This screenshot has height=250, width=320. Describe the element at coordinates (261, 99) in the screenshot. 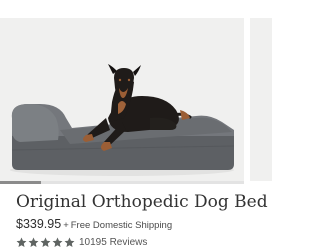

I see `next-product-image-peek` at that location.